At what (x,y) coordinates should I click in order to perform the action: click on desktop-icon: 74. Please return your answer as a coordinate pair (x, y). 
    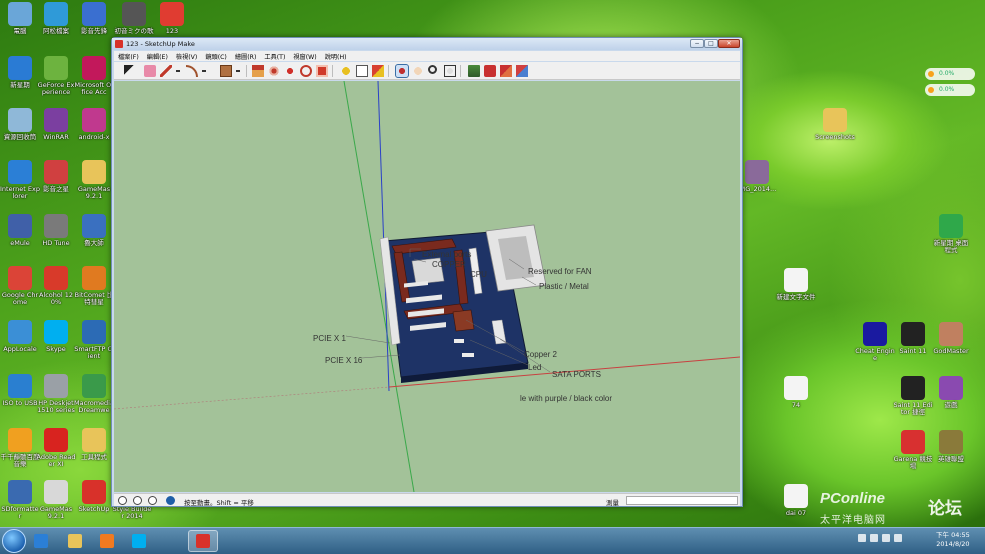
    Looking at the image, I should click on (796, 392).